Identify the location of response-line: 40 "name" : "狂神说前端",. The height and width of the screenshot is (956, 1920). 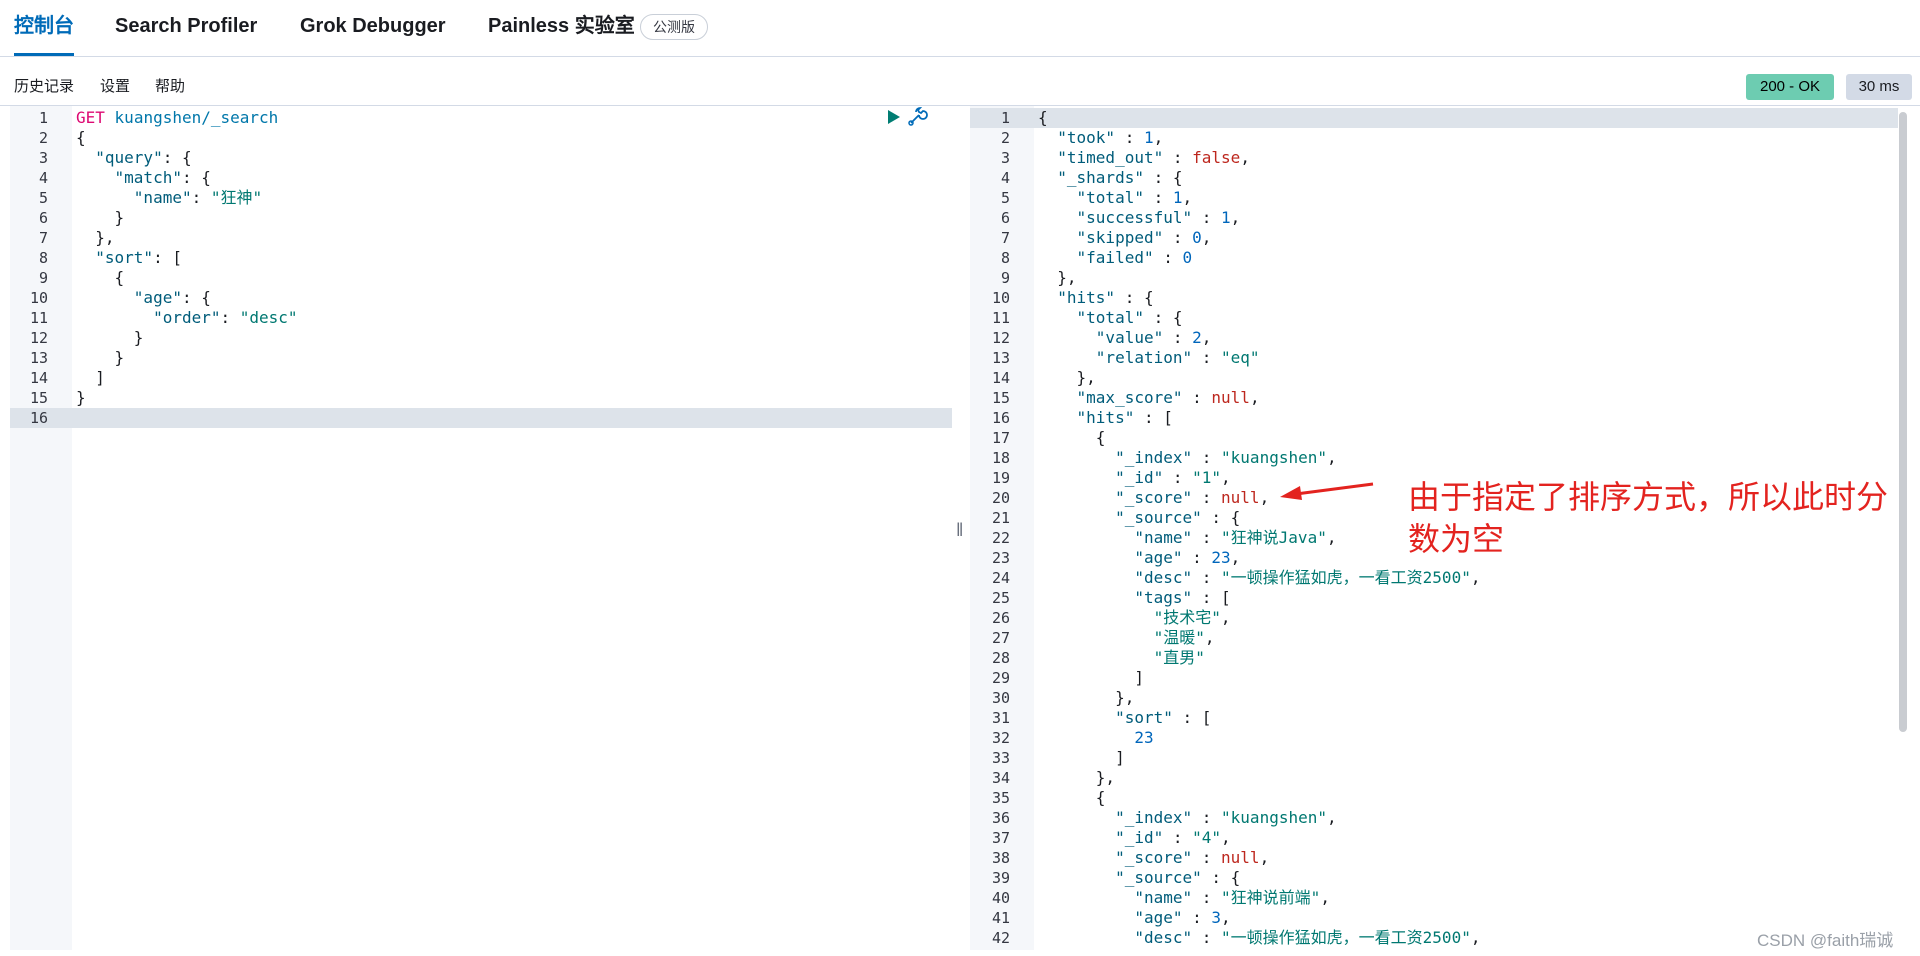
(1434, 898).